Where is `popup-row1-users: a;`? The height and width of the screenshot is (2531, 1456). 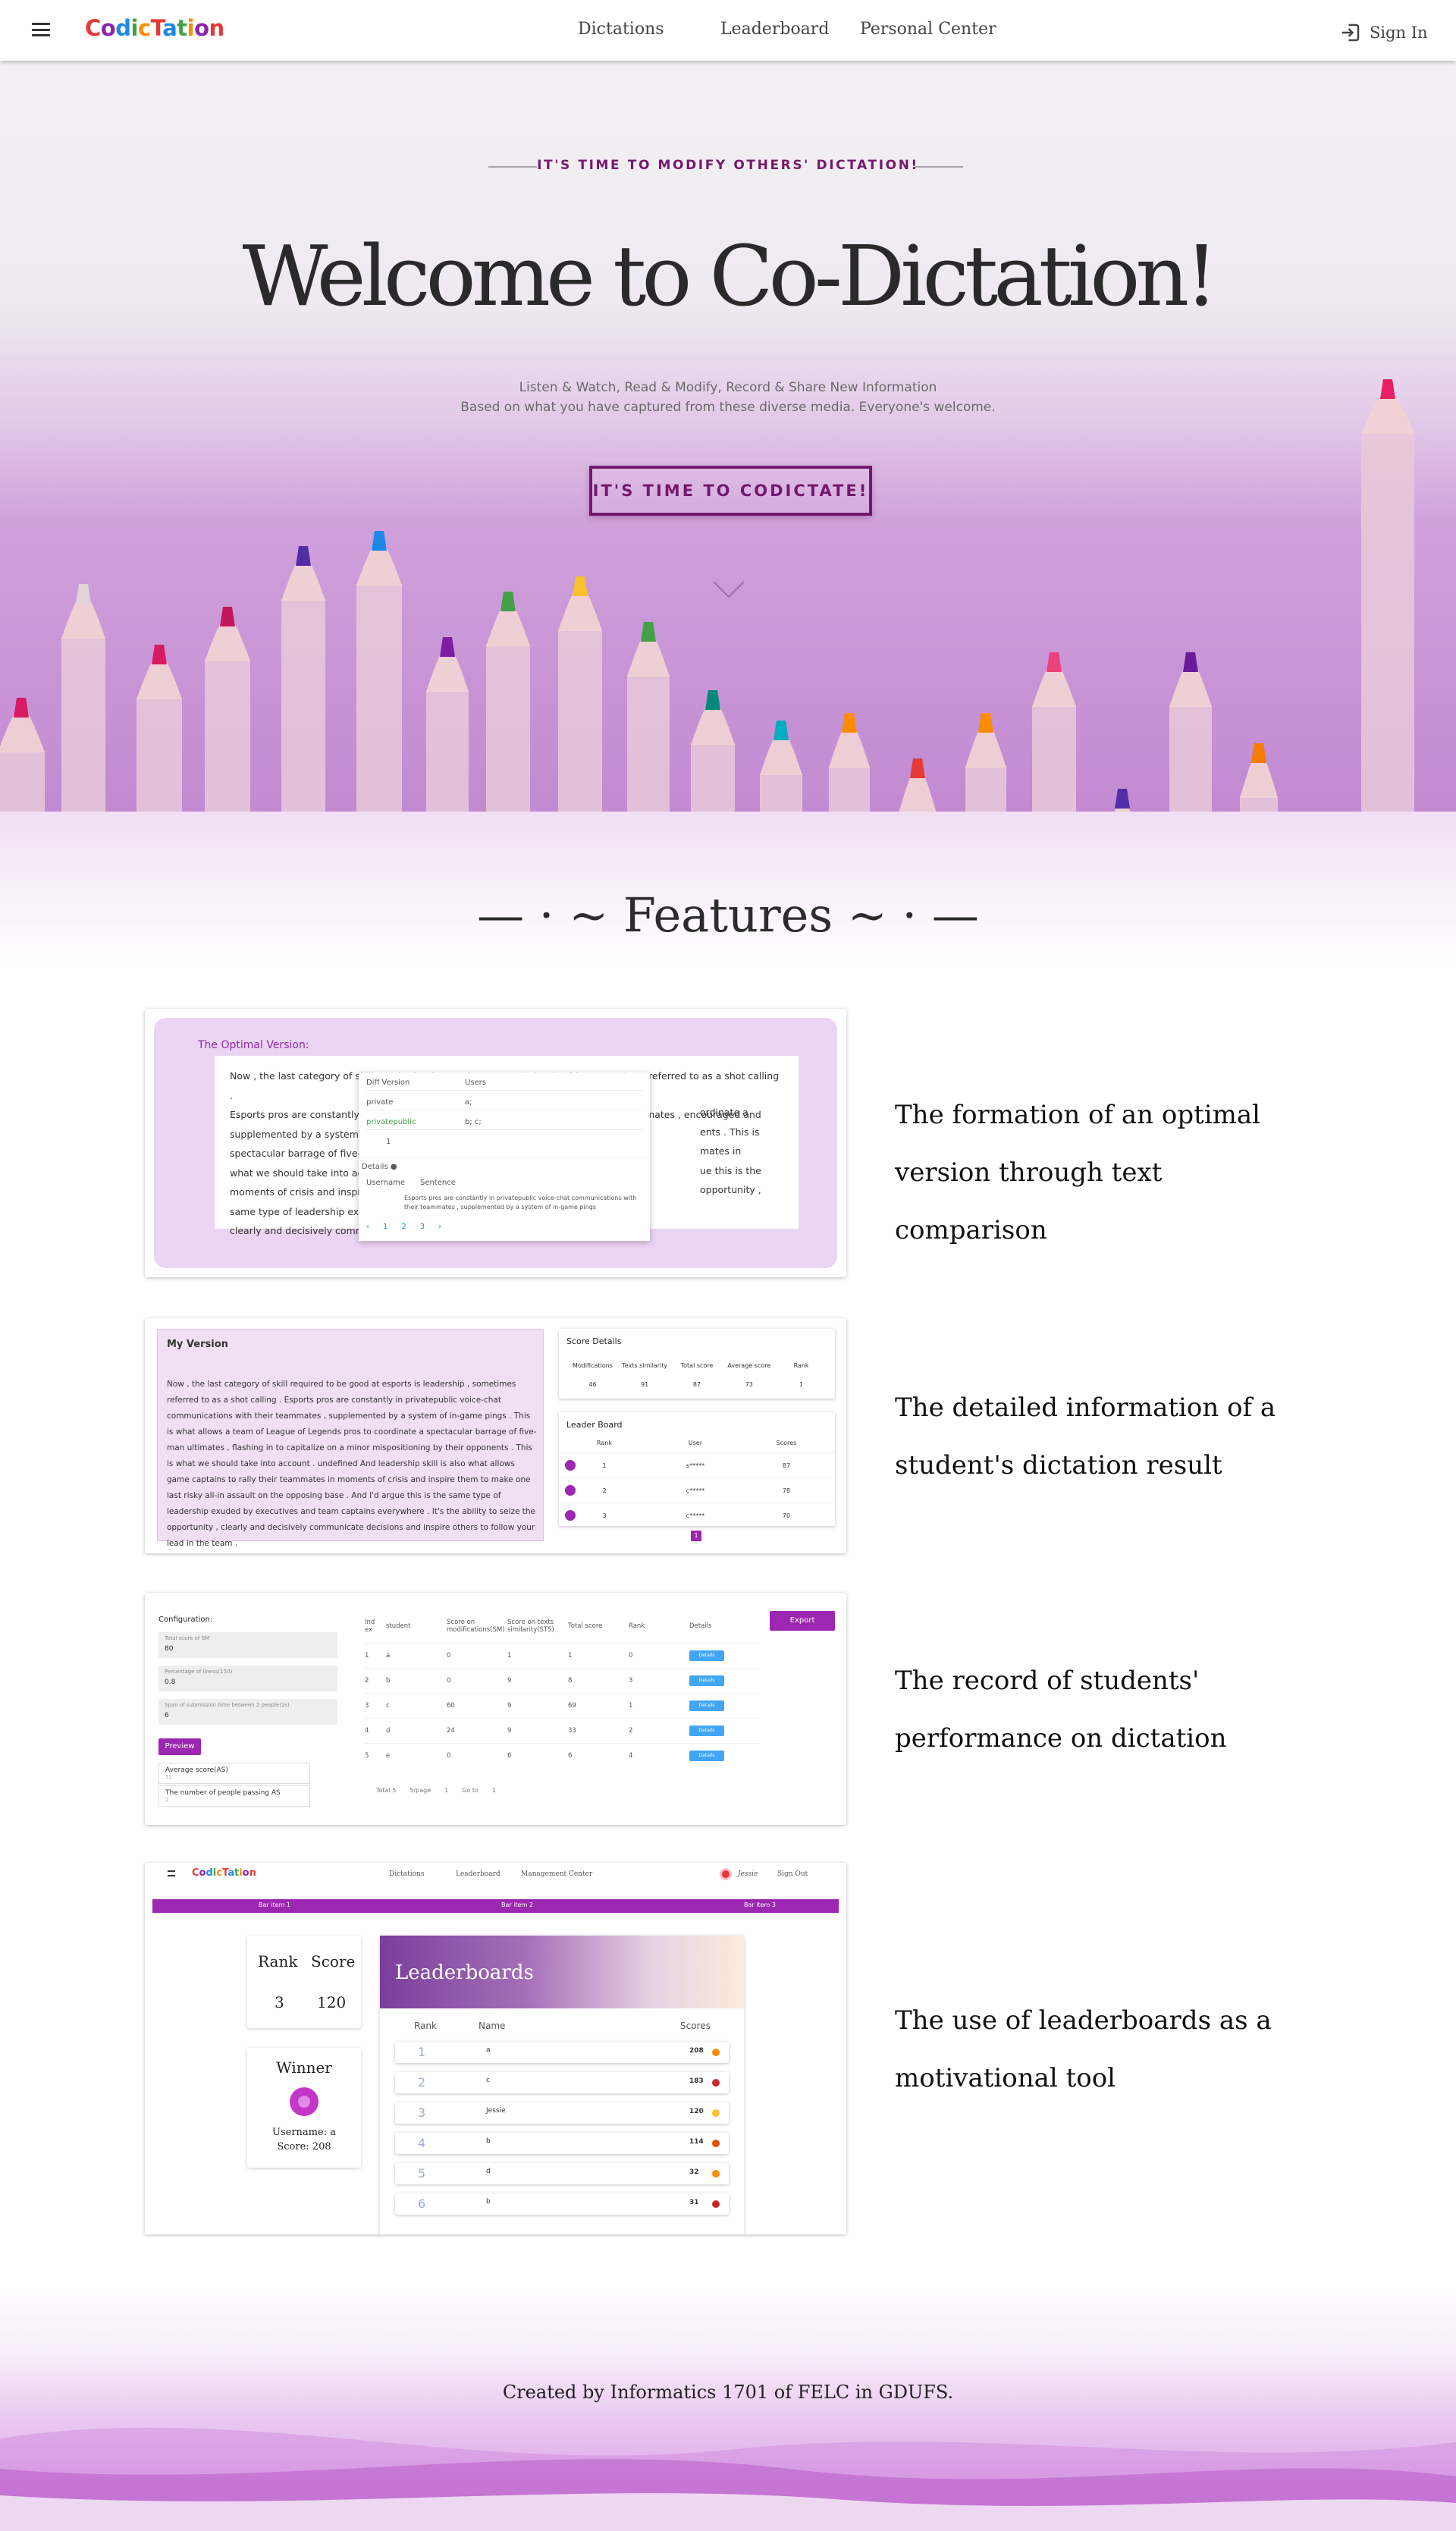
popup-row1-users: a; is located at coordinates (468, 1103).